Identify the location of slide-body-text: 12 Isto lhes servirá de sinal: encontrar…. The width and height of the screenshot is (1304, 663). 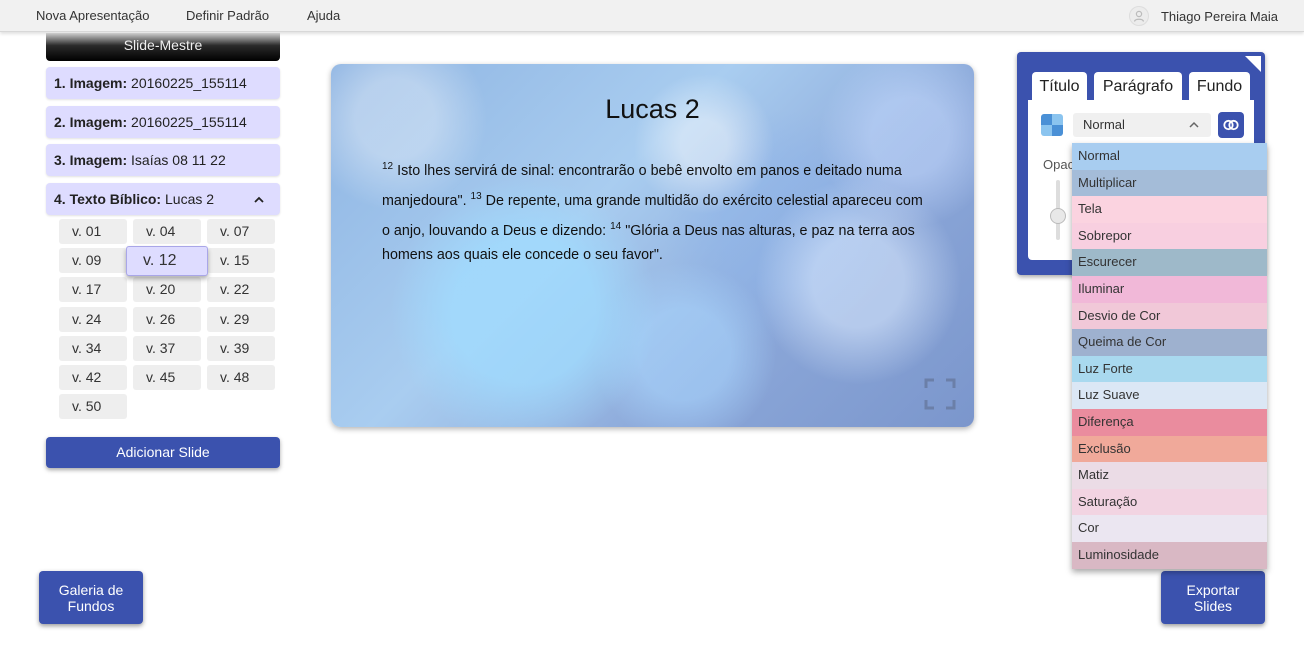
(654, 211).